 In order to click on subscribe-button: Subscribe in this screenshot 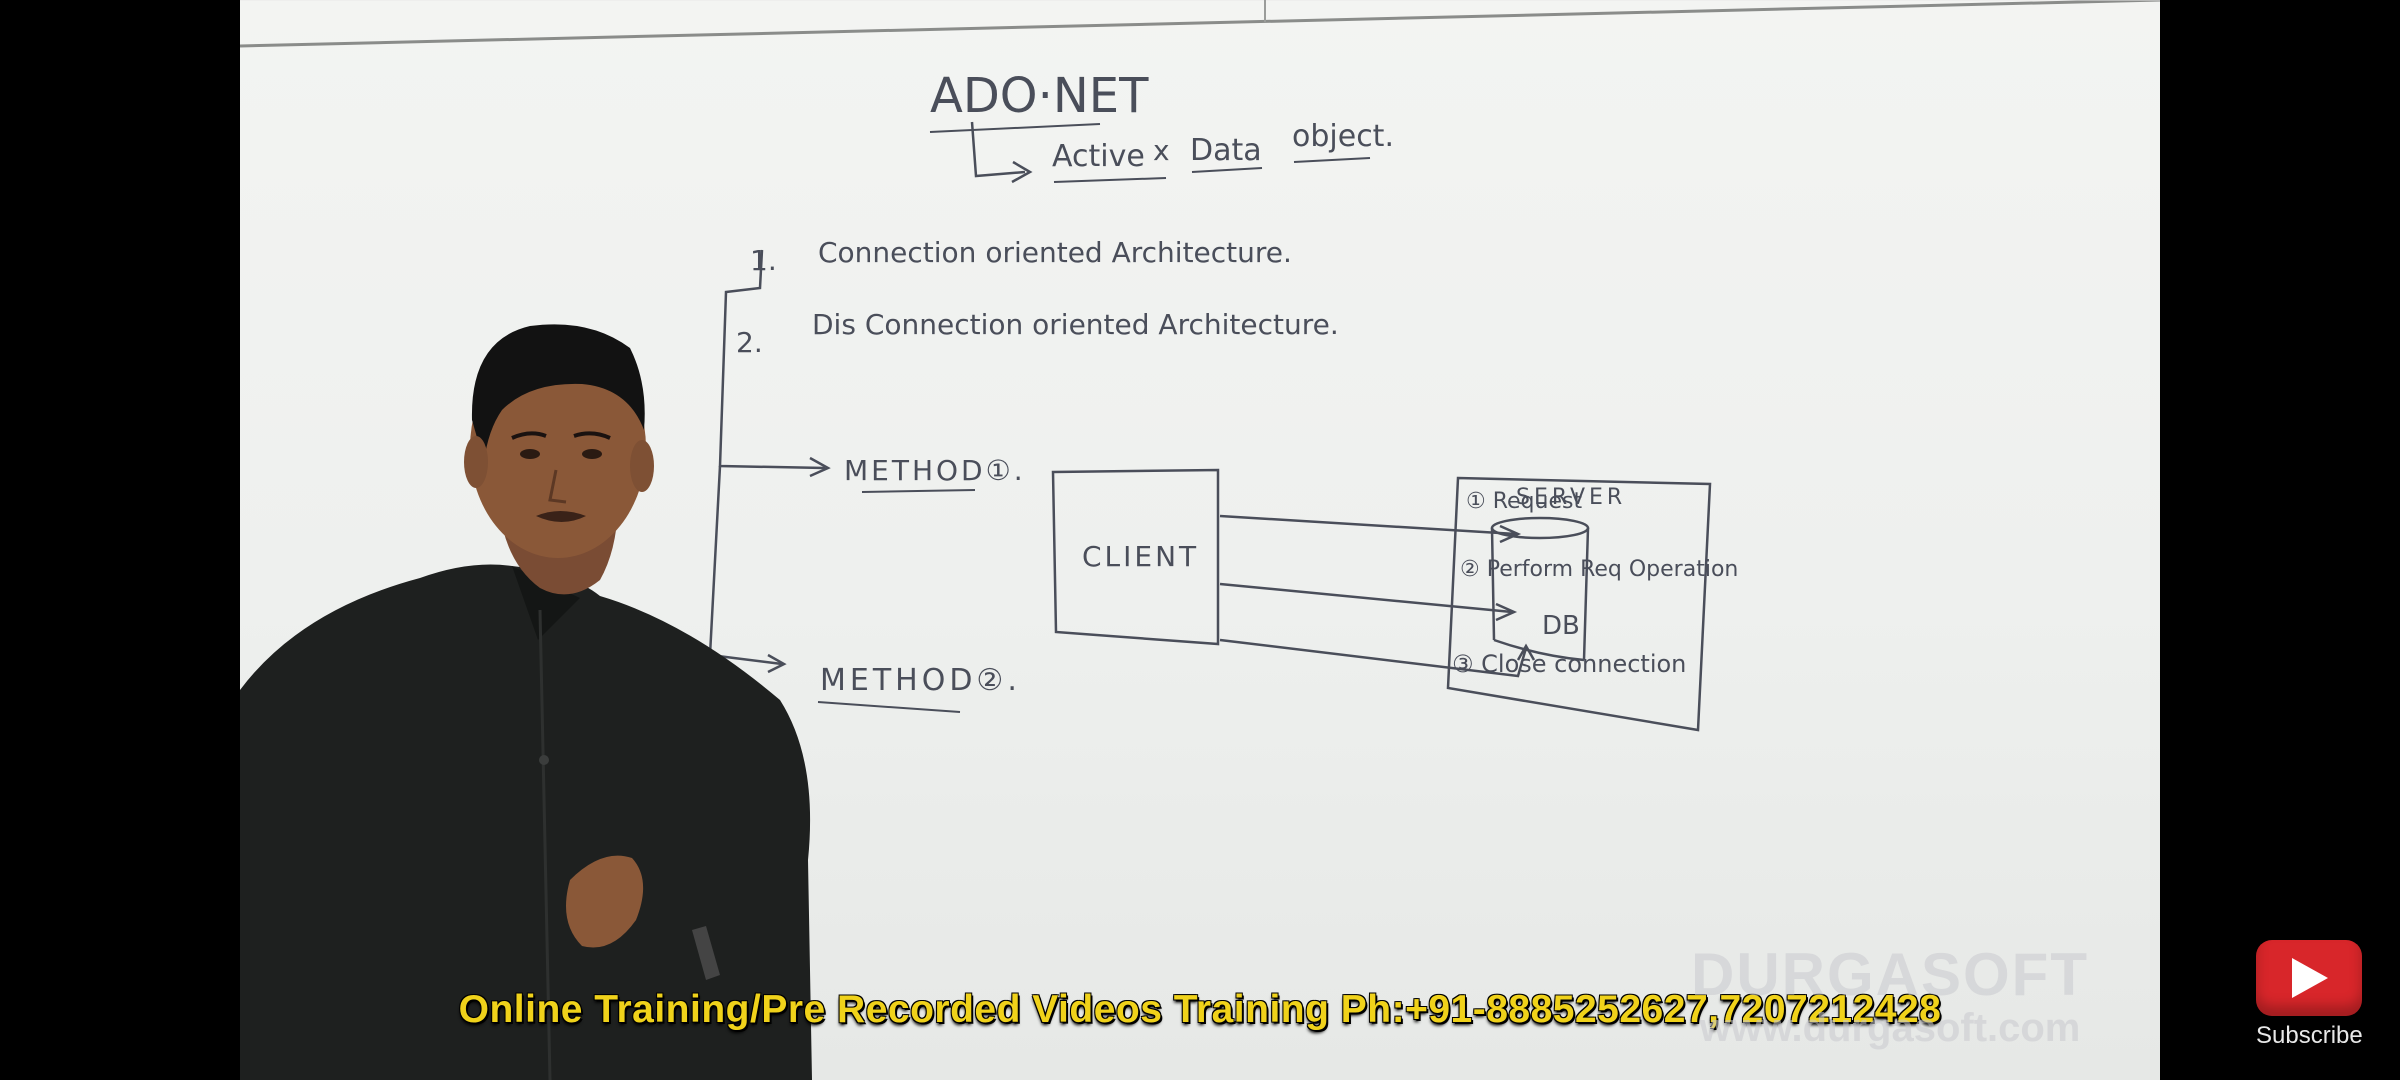, I will do `click(2309, 995)`.